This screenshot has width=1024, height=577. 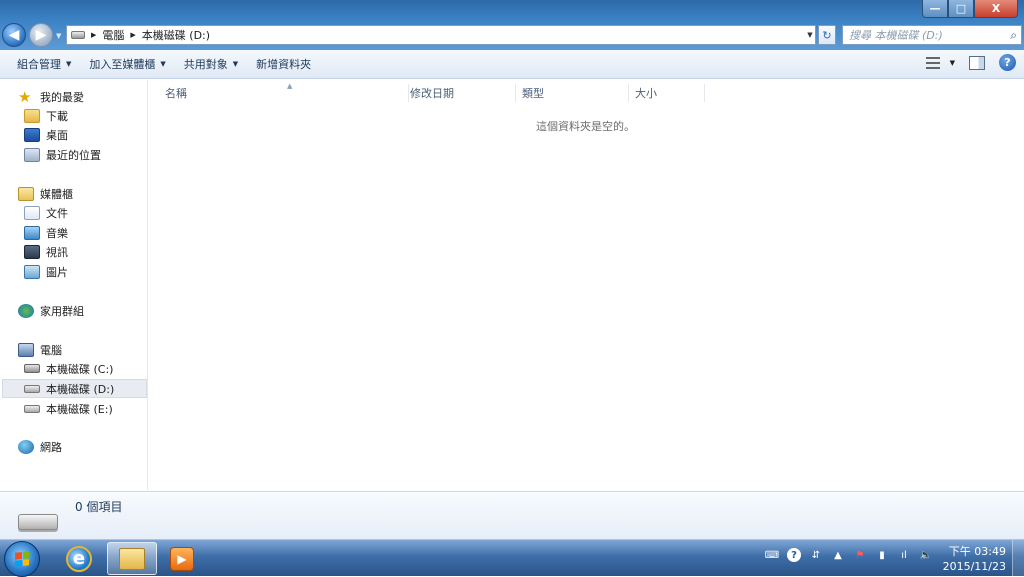 I want to click on column-header-date-modified: 修改日期, so click(x=460, y=93).